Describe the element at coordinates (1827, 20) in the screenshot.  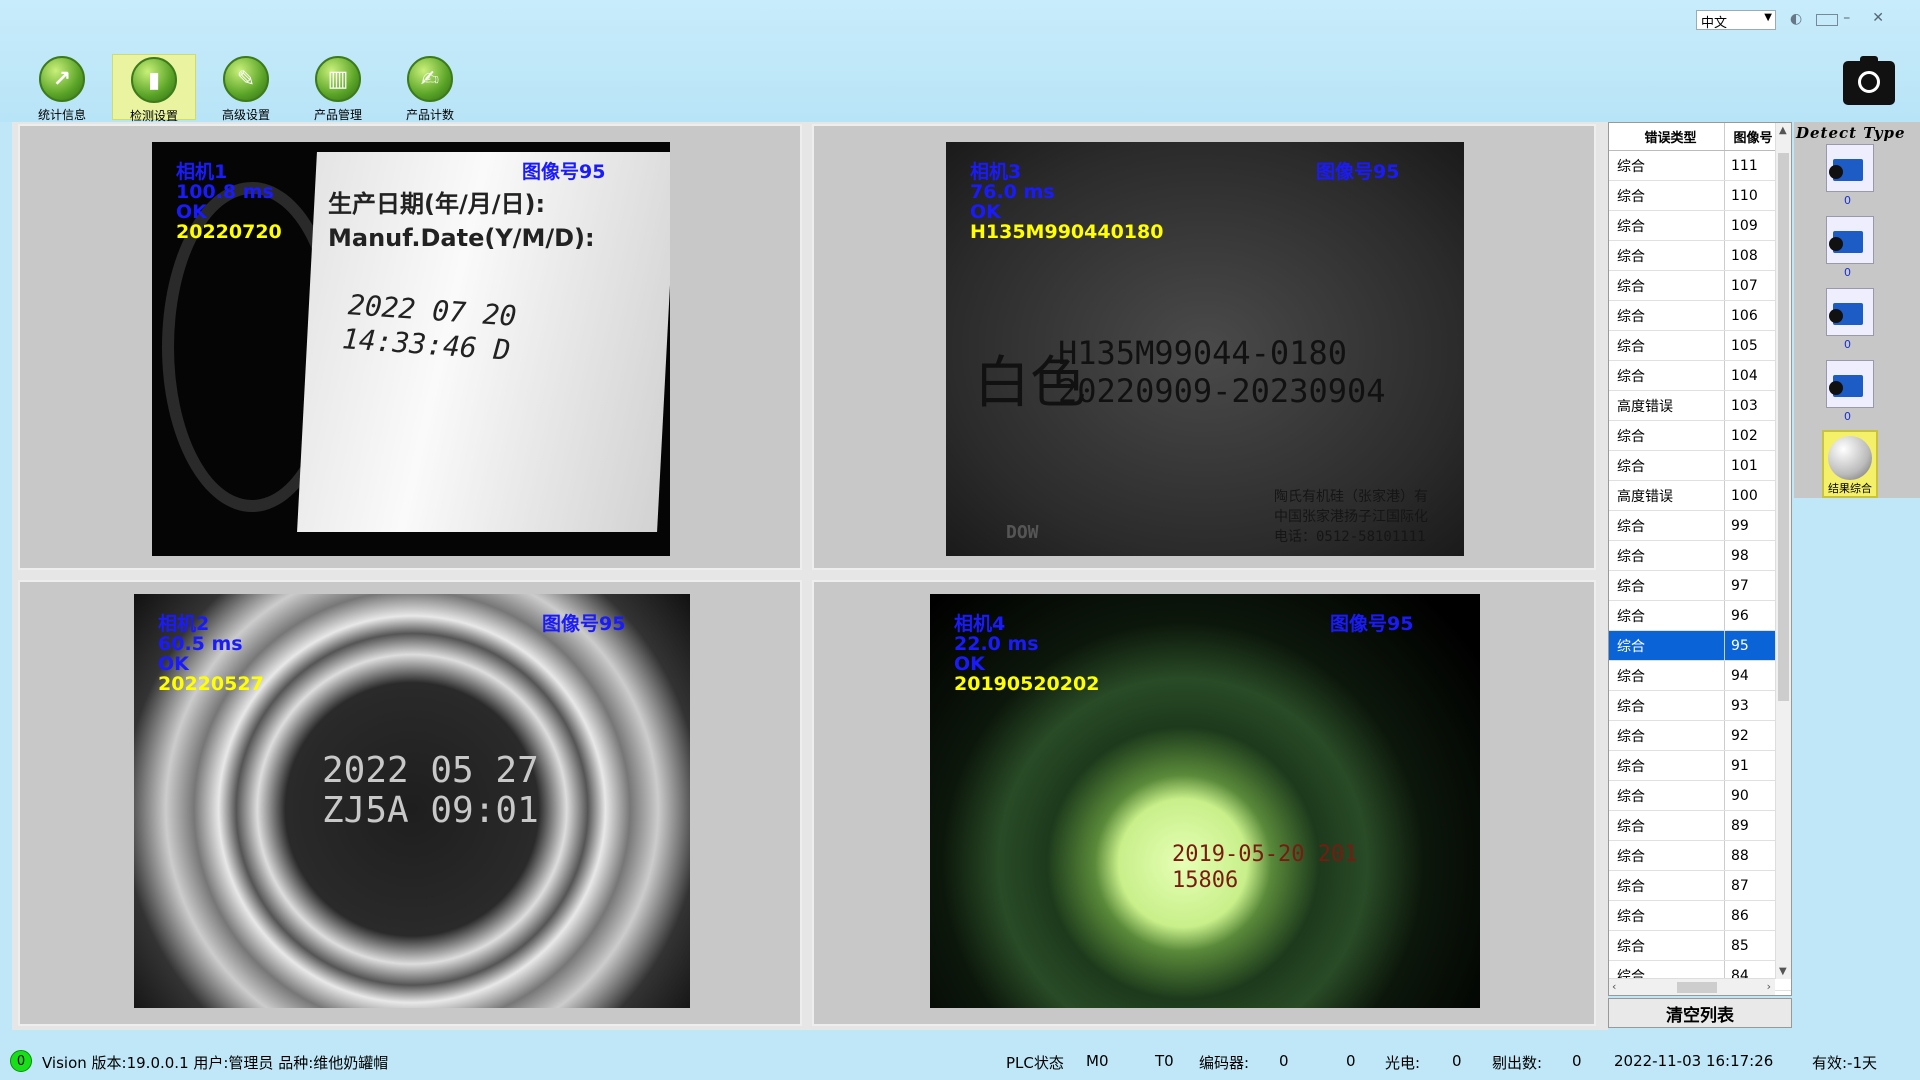
I see `keyboard-icon` at that location.